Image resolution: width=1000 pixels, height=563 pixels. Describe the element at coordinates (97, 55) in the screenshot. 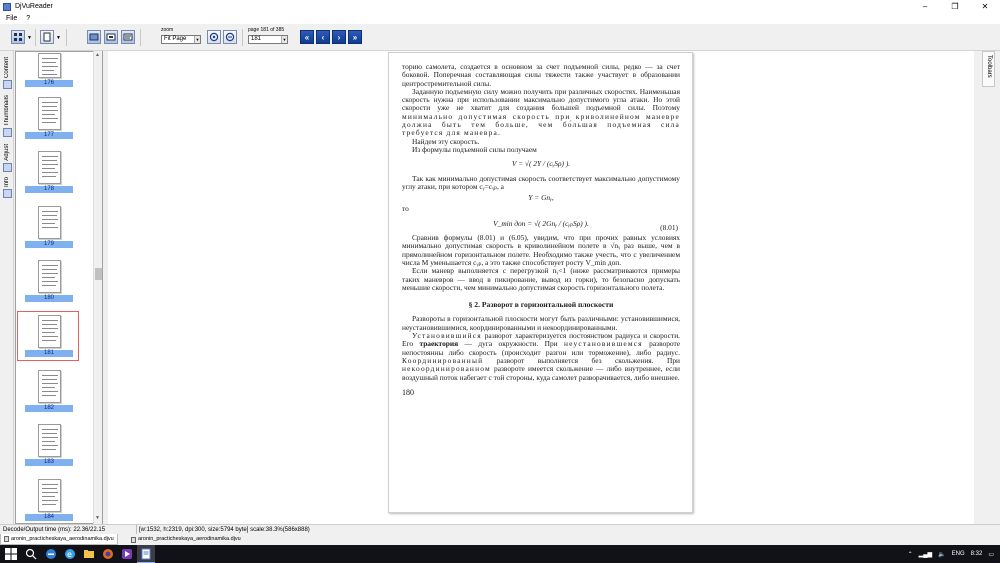

I see `scroll-up-icon: ▲` at that location.